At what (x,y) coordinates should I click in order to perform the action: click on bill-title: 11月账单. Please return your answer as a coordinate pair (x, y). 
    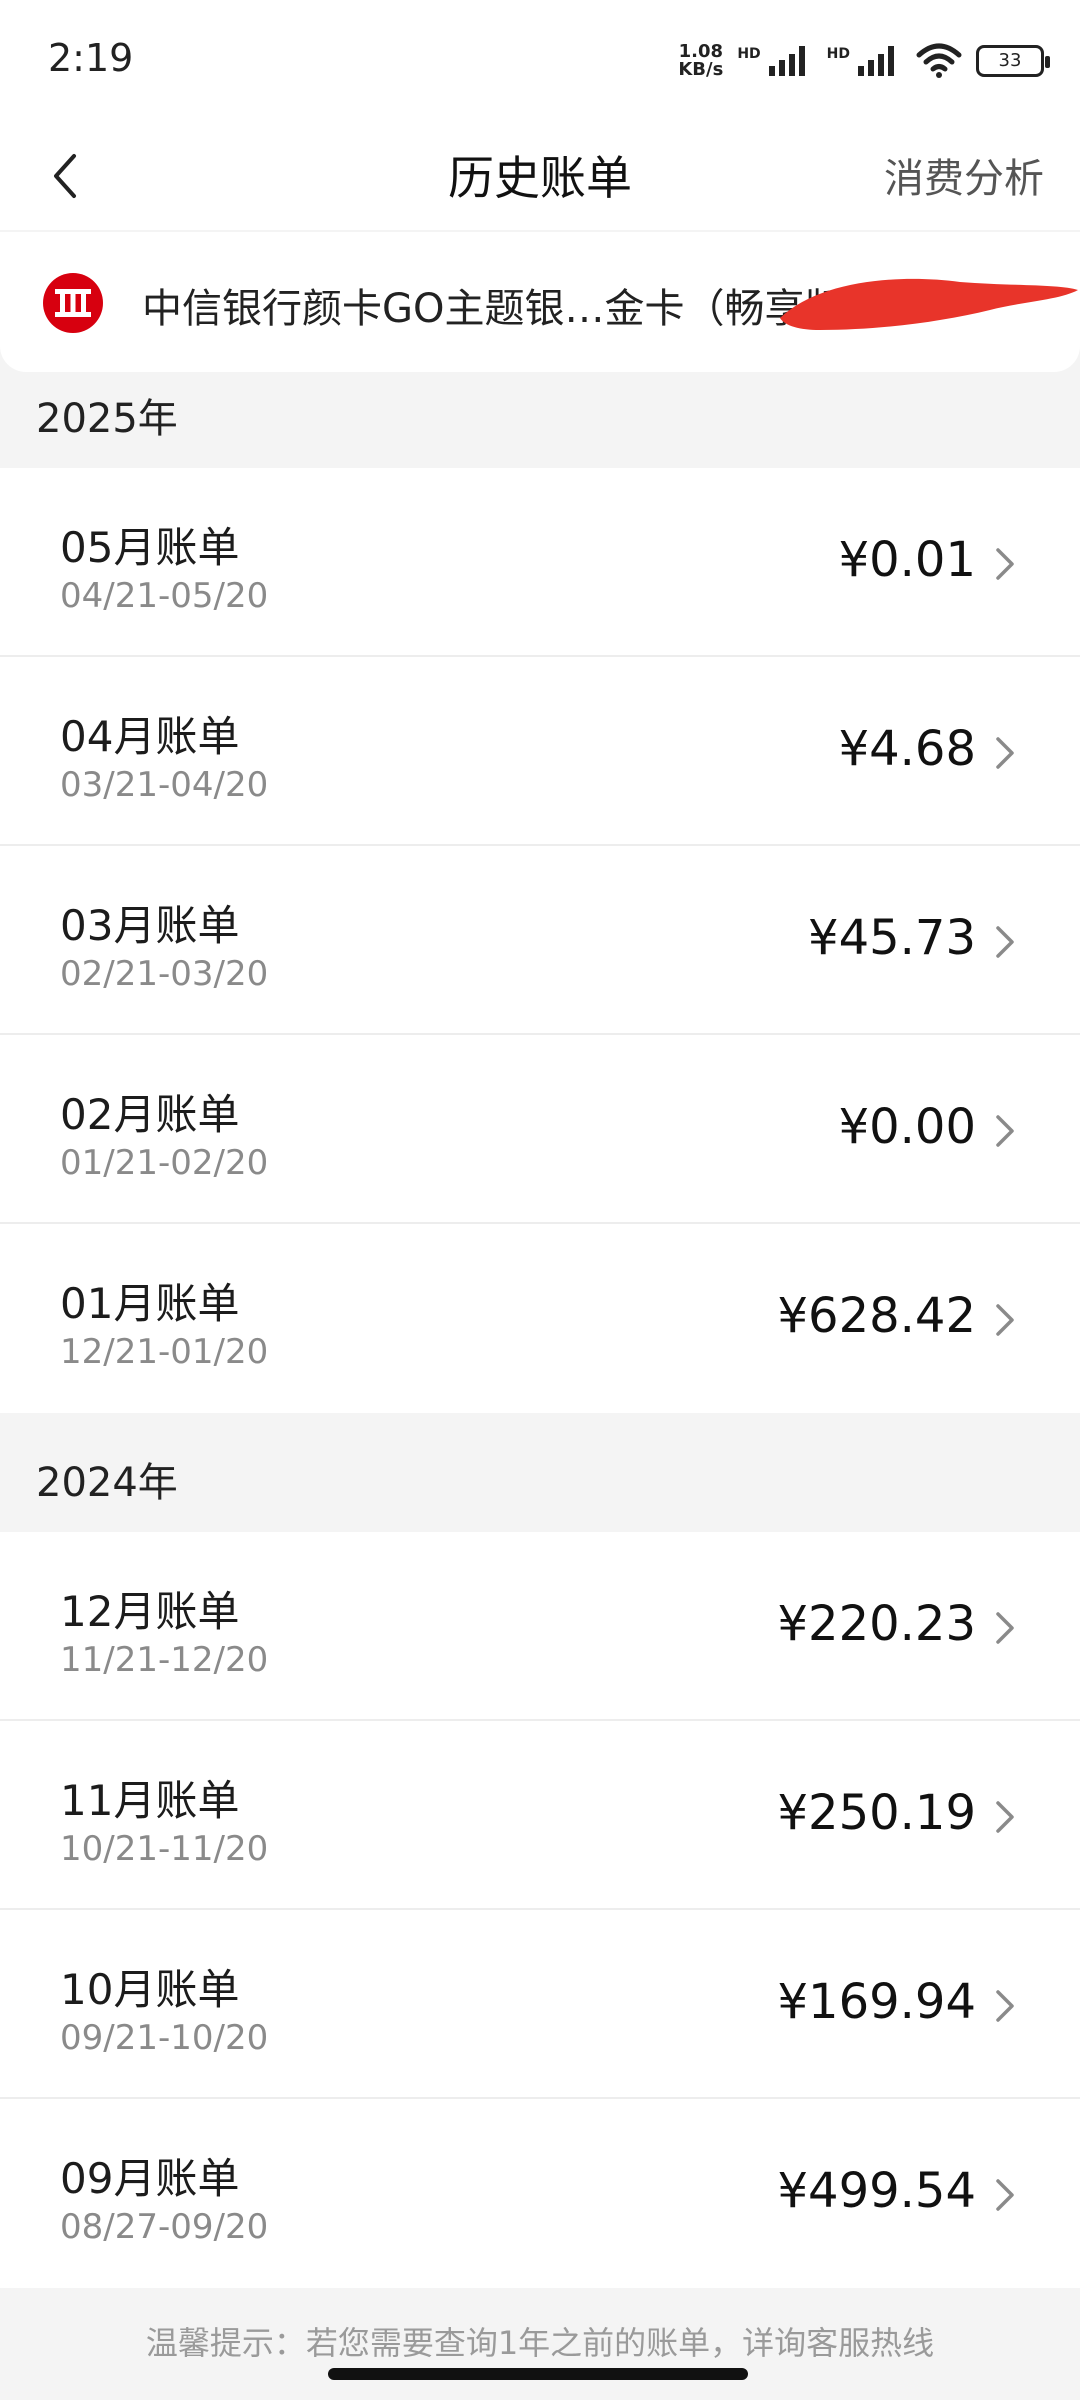
    Looking at the image, I should click on (150, 1800).